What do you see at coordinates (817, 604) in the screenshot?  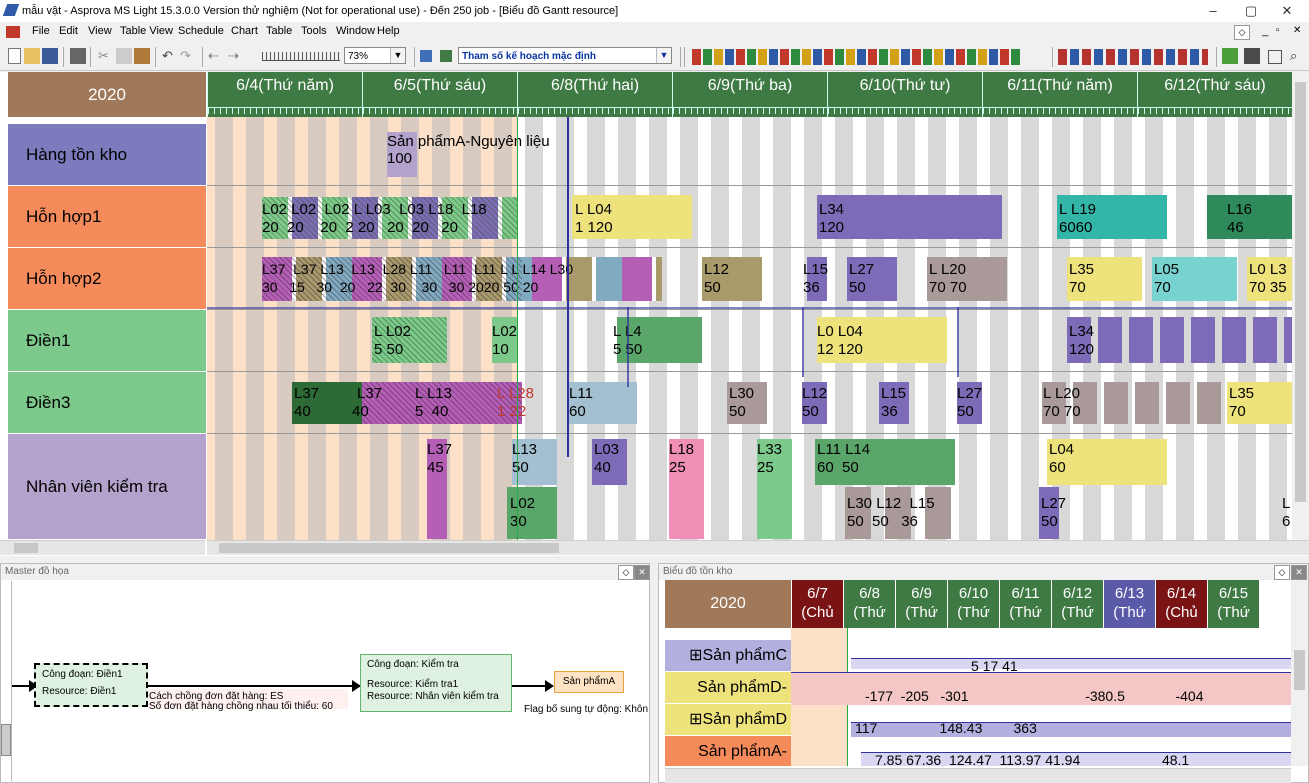 I see `inventory-date-header: 6/7 (Chủ` at bounding box center [817, 604].